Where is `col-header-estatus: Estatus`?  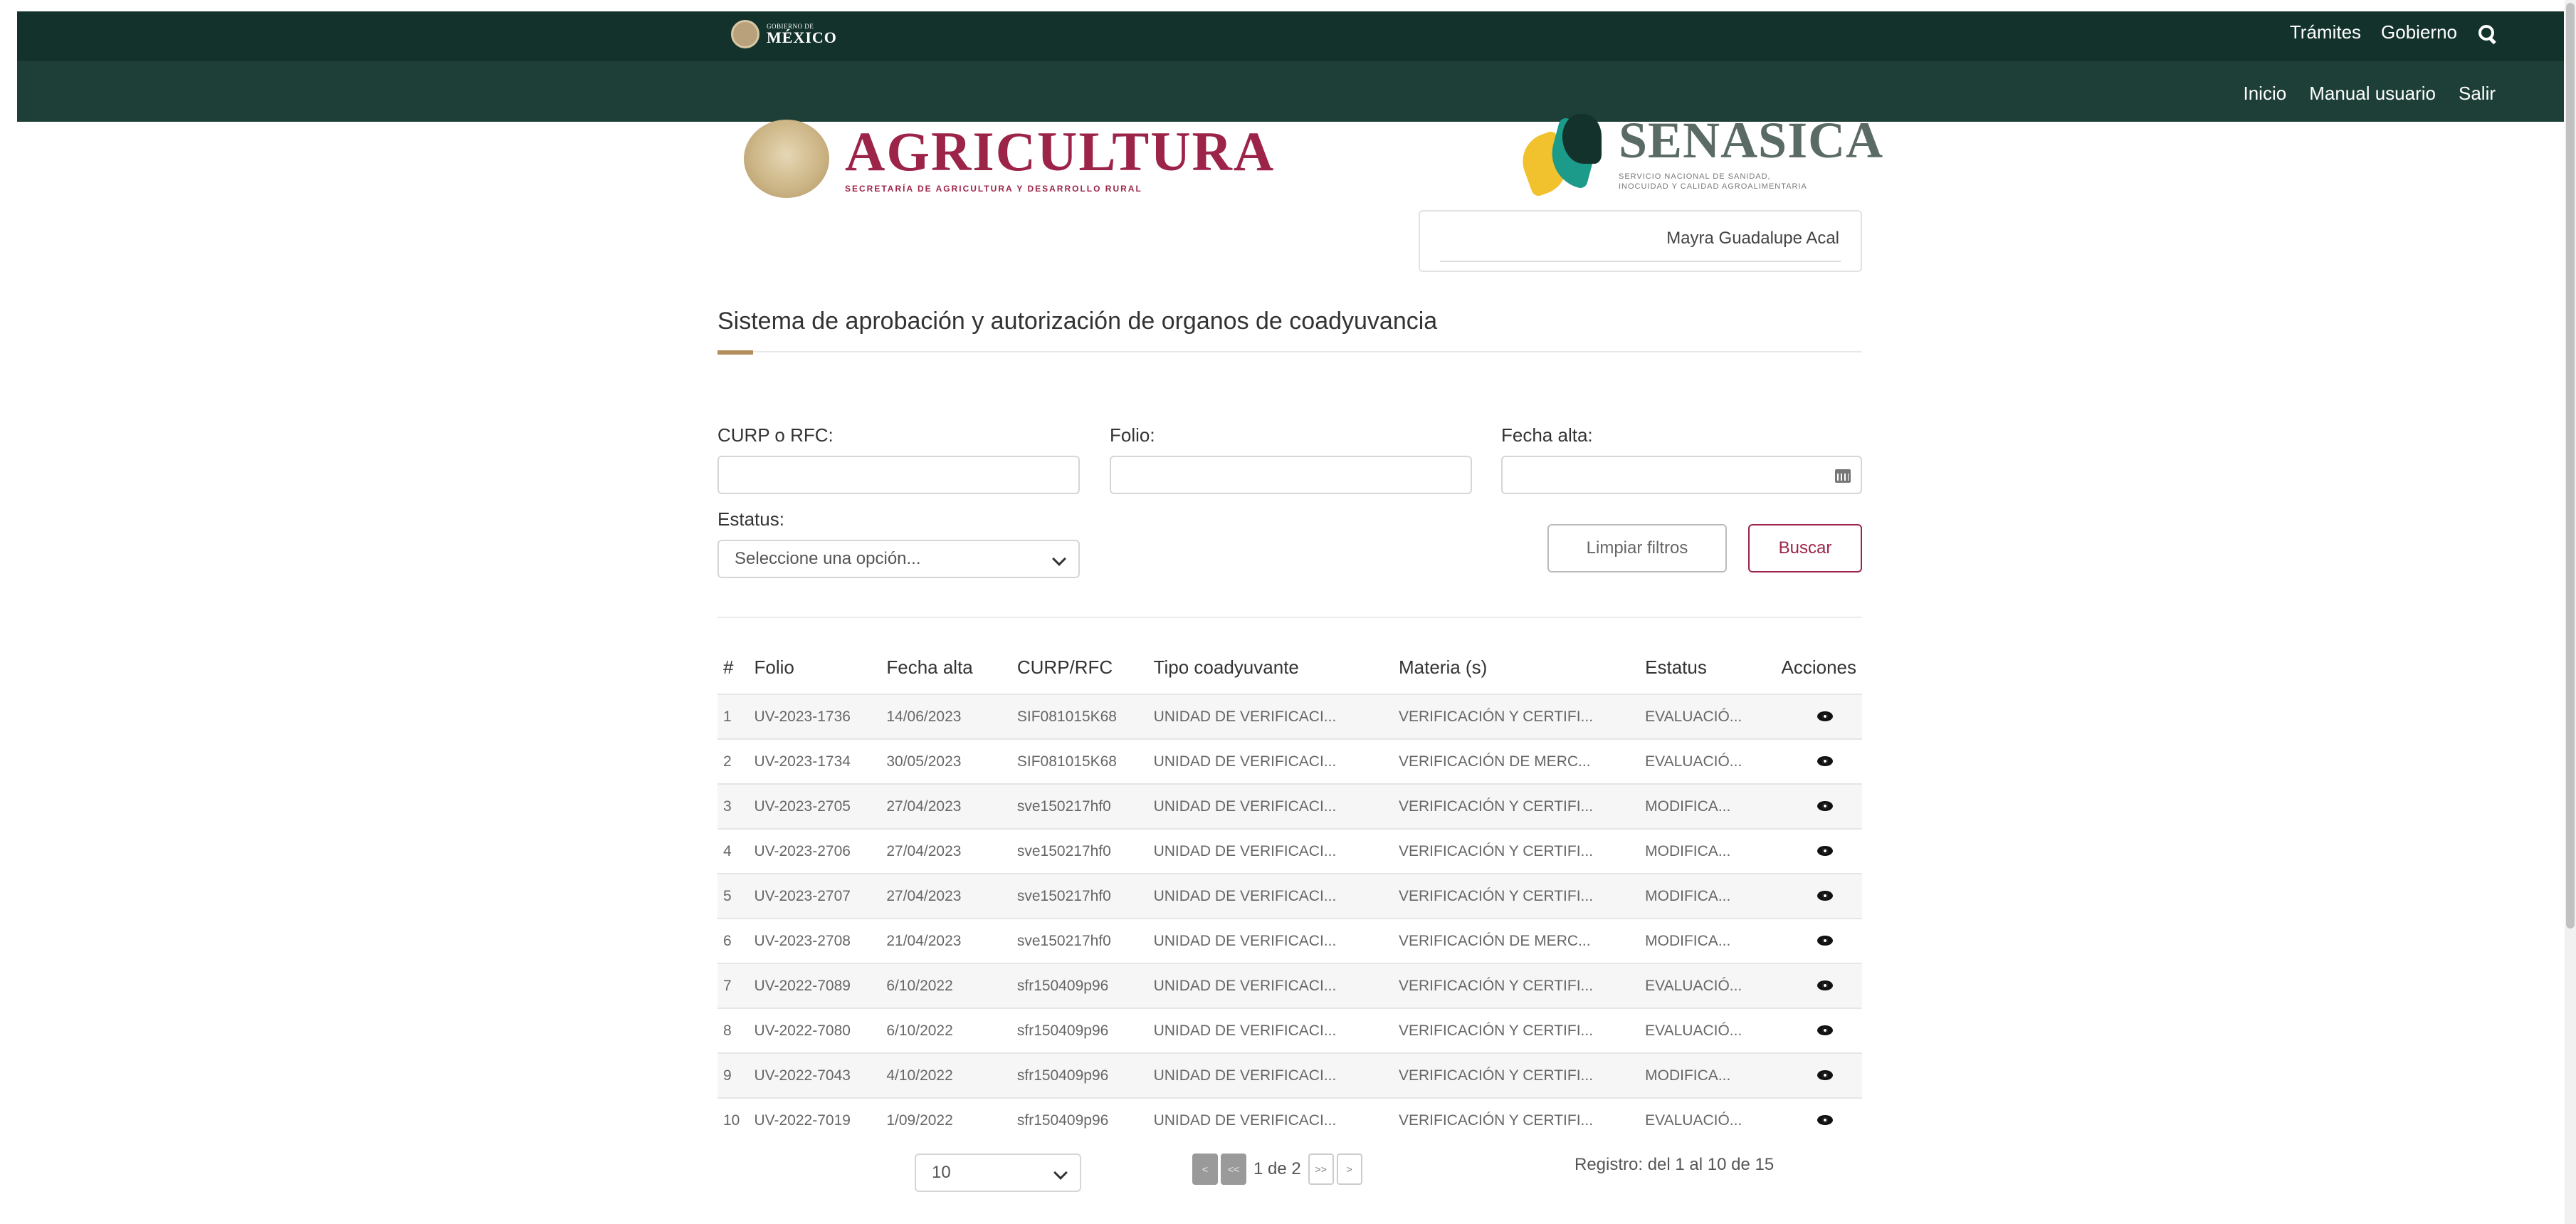 col-header-estatus: Estatus is located at coordinates (1676, 667).